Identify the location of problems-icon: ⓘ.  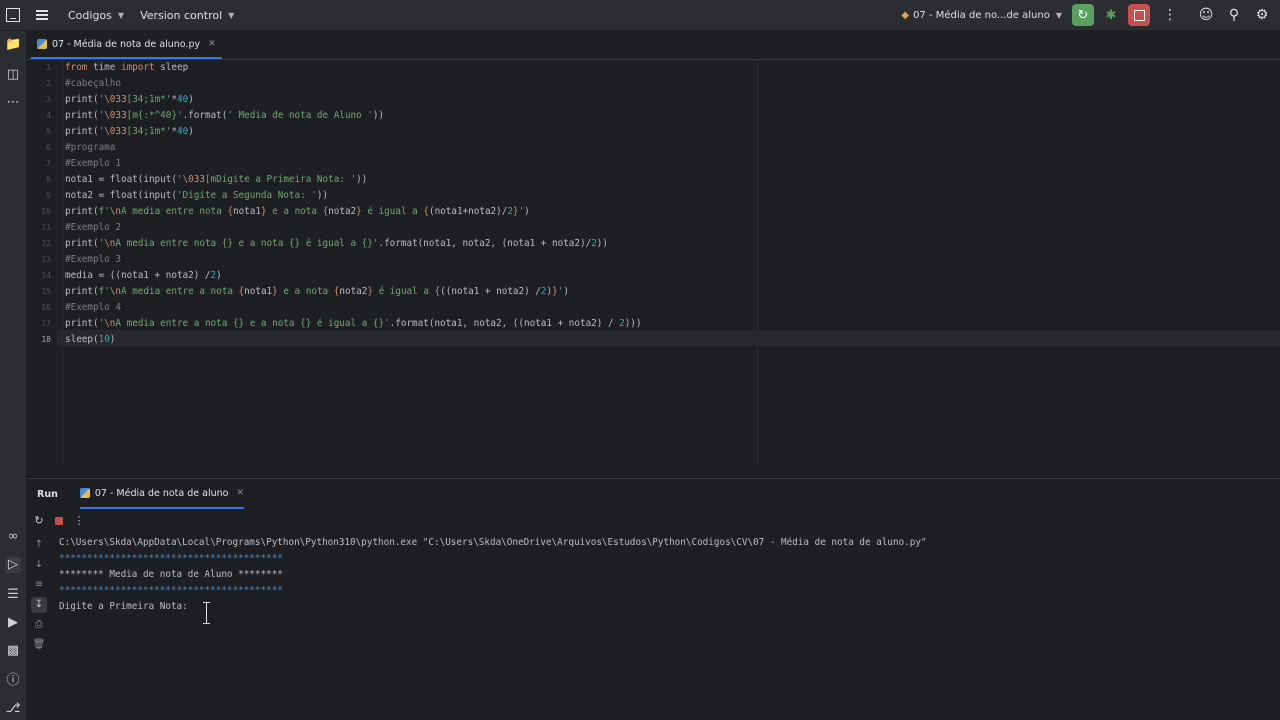
(13, 681).